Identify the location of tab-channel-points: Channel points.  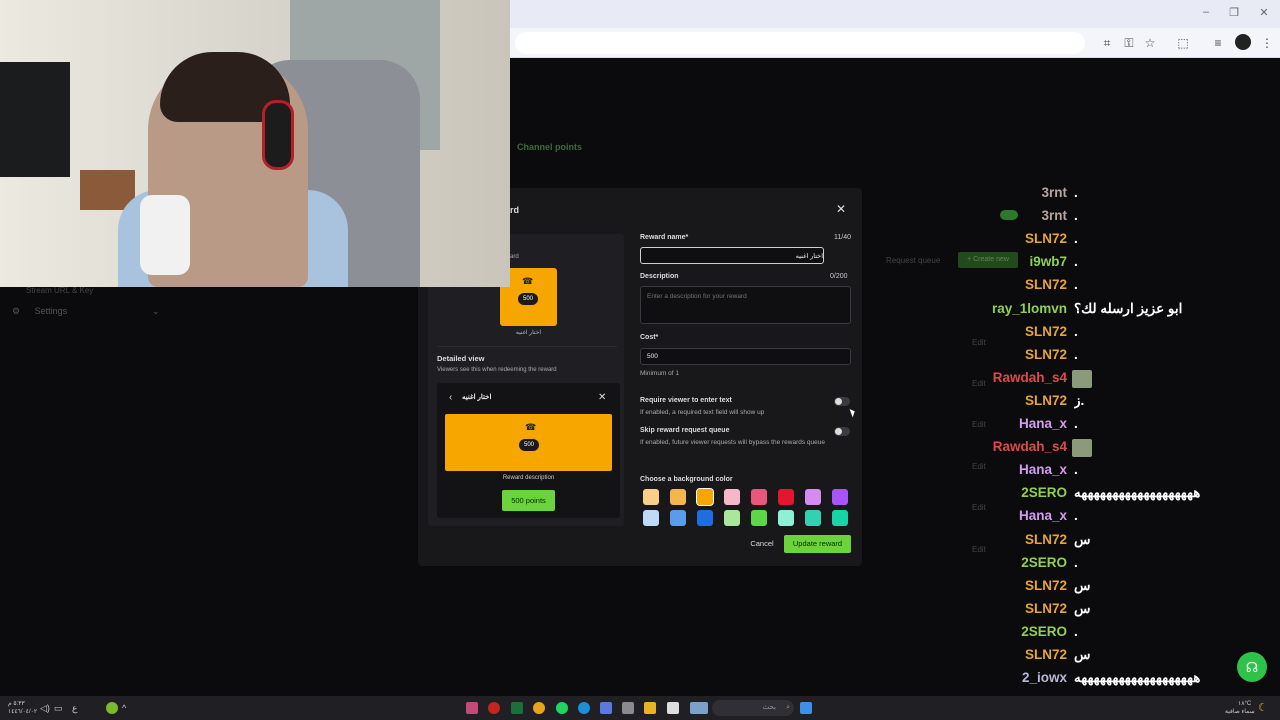
(549, 147).